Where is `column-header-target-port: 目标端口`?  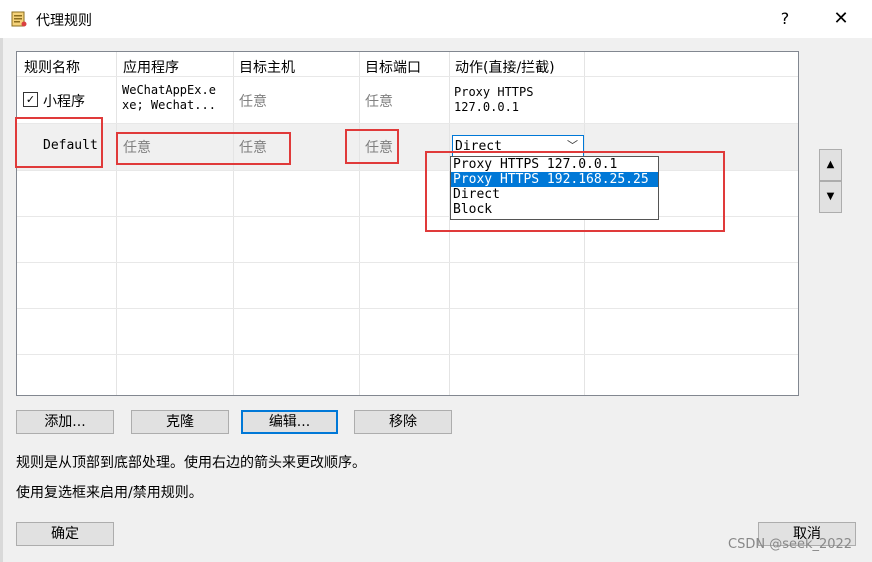 column-header-target-port: 目标端口 is located at coordinates (393, 67).